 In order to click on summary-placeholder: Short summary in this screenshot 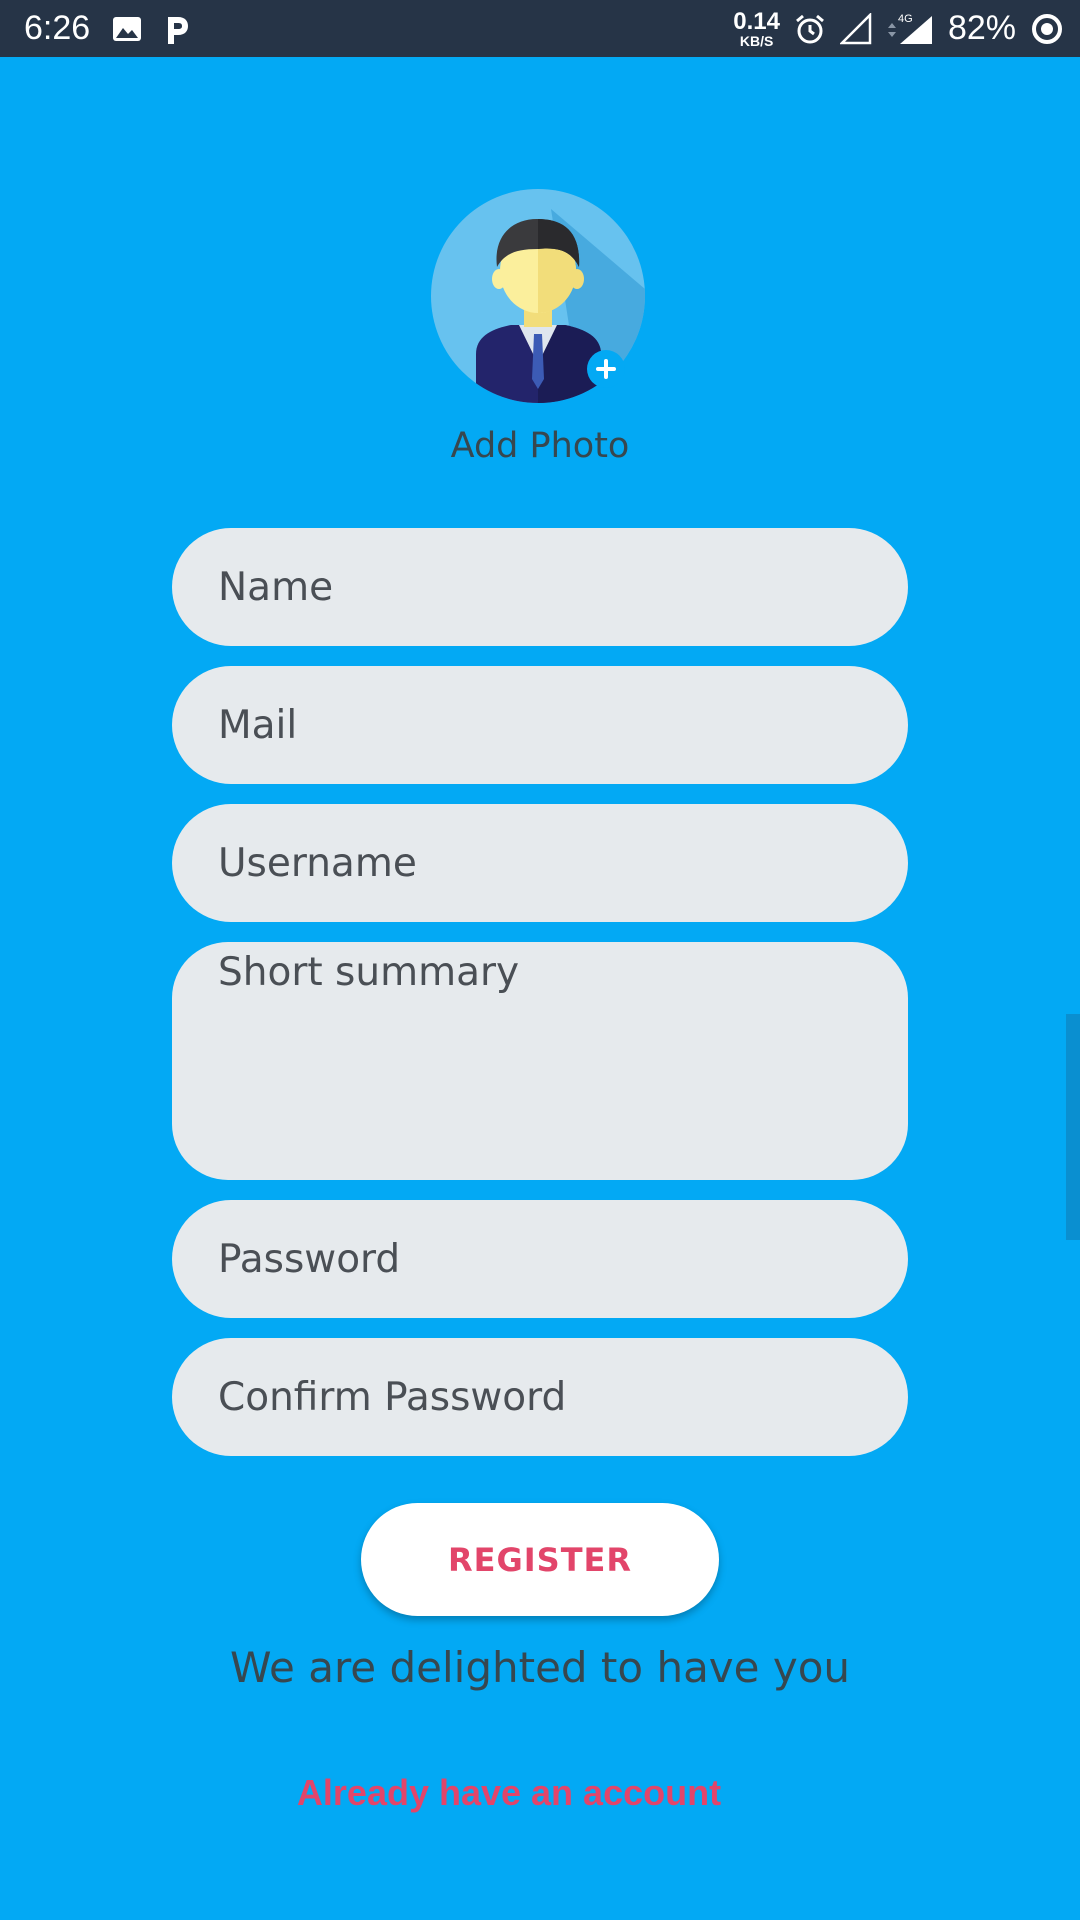, I will do `click(369, 972)`.